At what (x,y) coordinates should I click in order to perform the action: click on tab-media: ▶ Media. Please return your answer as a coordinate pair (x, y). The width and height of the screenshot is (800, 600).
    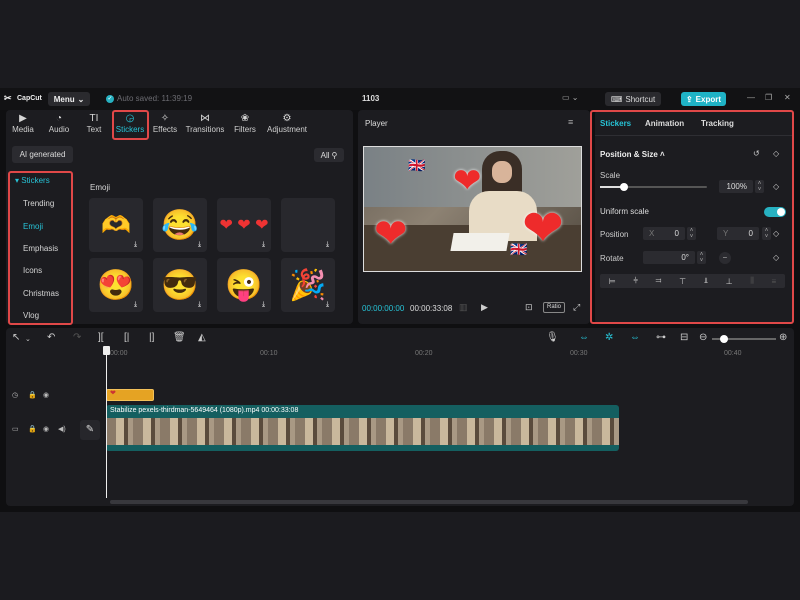
    Looking at the image, I should click on (23, 125).